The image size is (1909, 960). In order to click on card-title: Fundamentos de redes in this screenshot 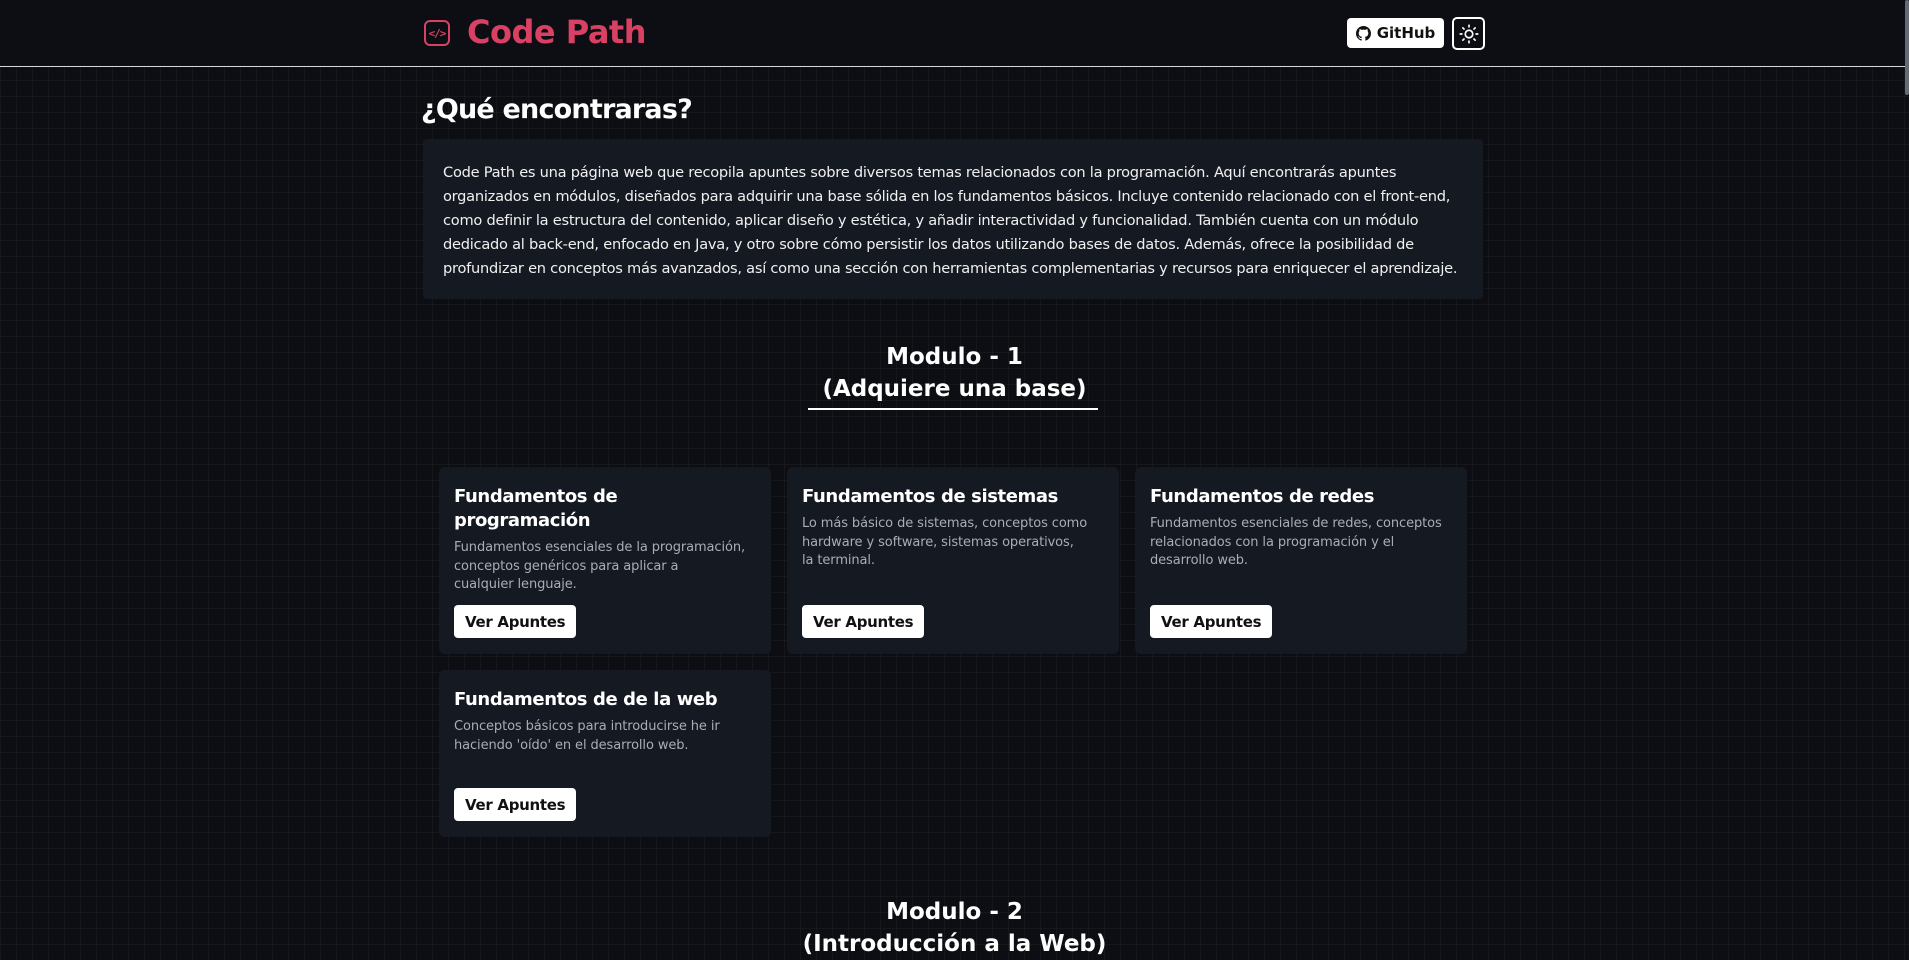, I will do `click(1262, 496)`.